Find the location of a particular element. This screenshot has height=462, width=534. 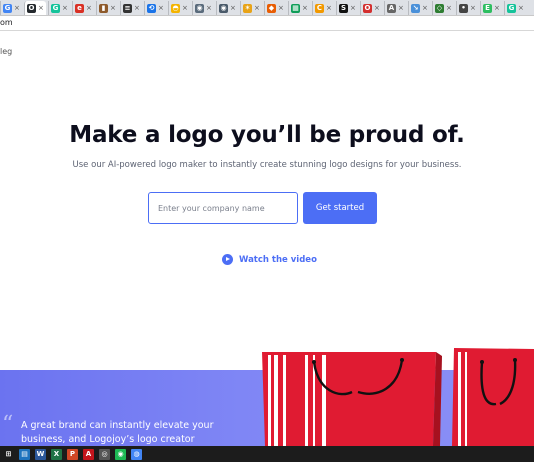

browser-tab: ≡ × is located at coordinates (131, 8).